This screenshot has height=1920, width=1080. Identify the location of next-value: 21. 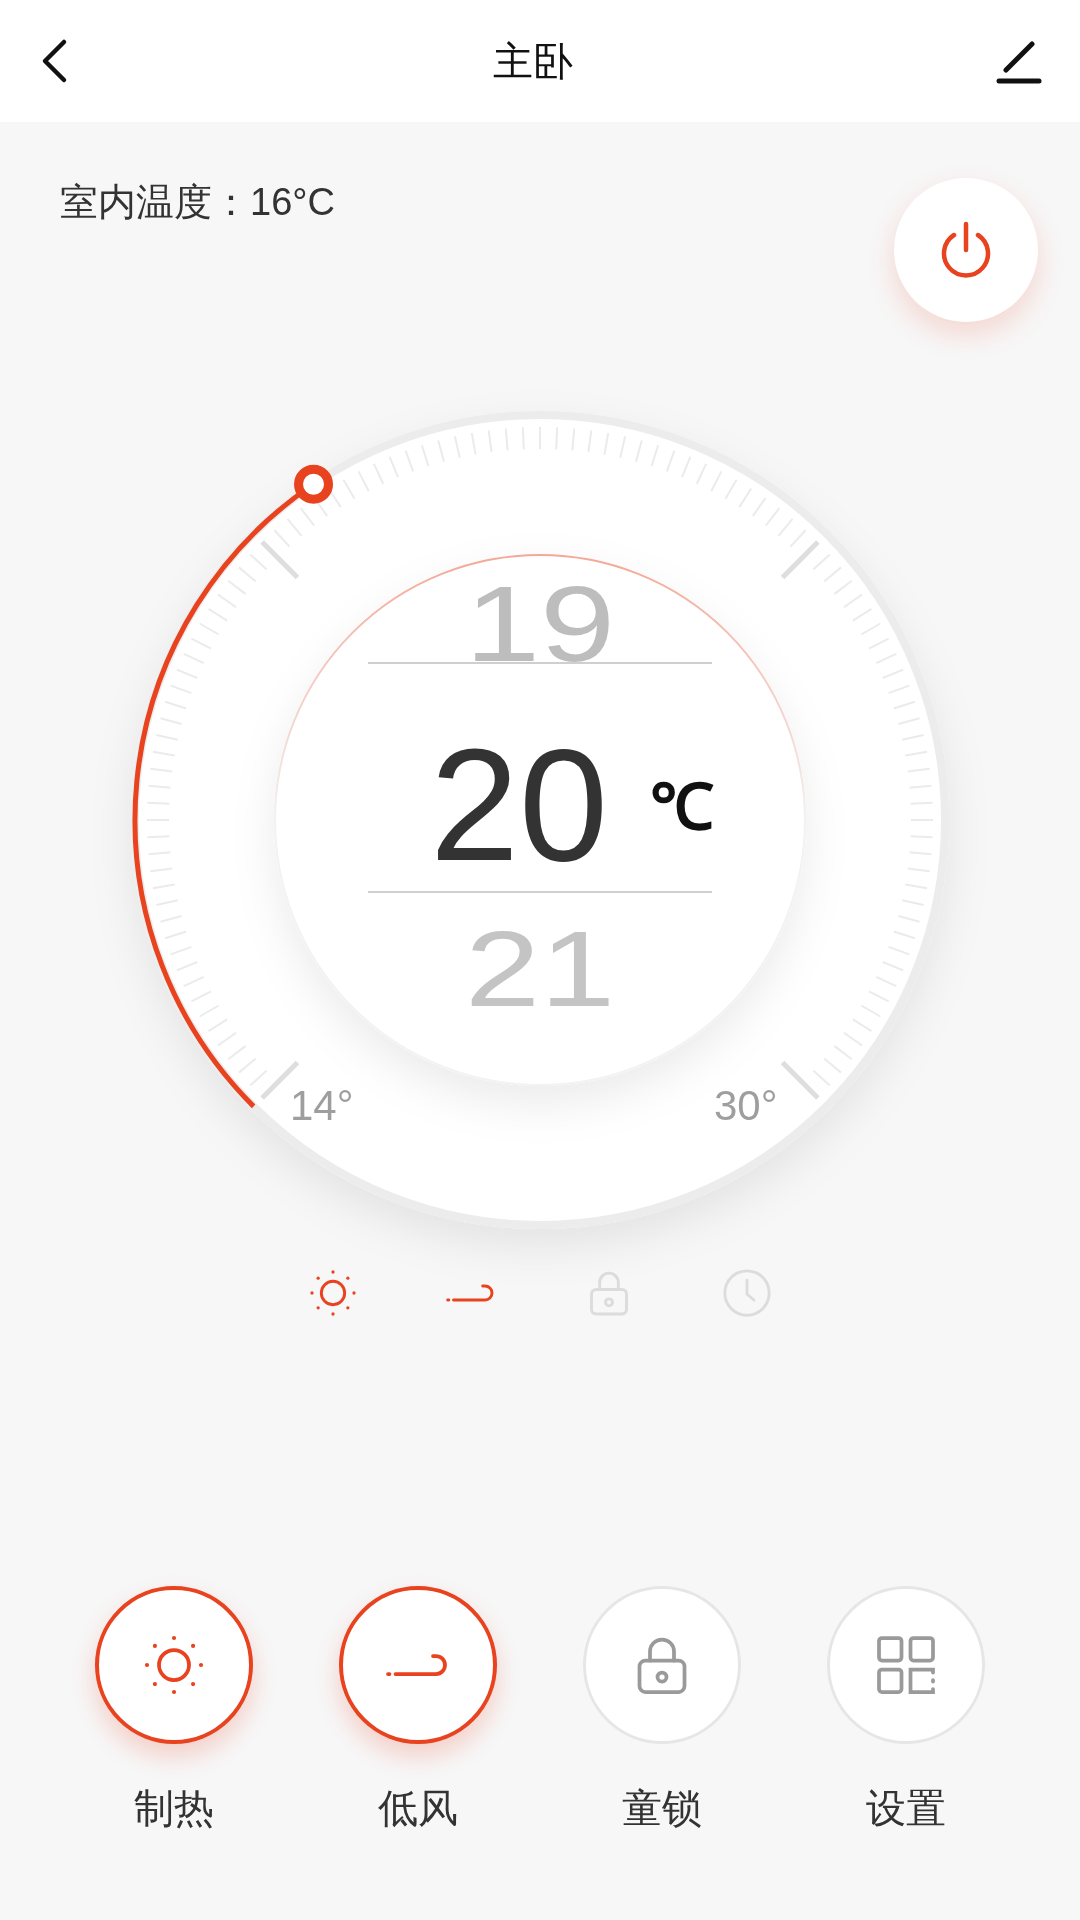
(540, 969).